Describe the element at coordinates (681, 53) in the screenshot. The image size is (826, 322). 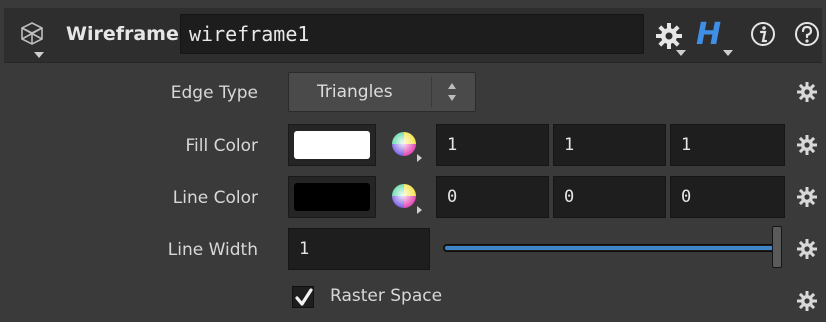
I see `gear-menu-caret-icon` at that location.